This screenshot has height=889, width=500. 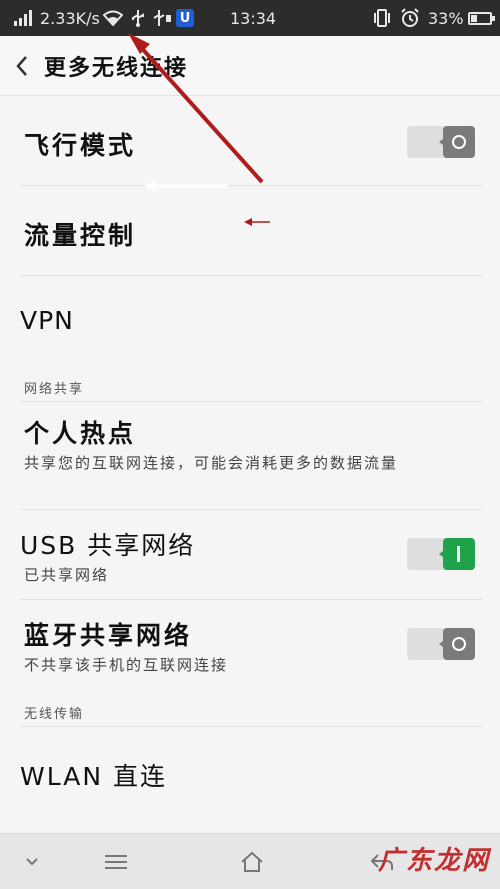 What do you see at coordinates (186, 186) in the screenshot?
I see `annotation-white-arrow-icon` at bounding box center [186, 186].